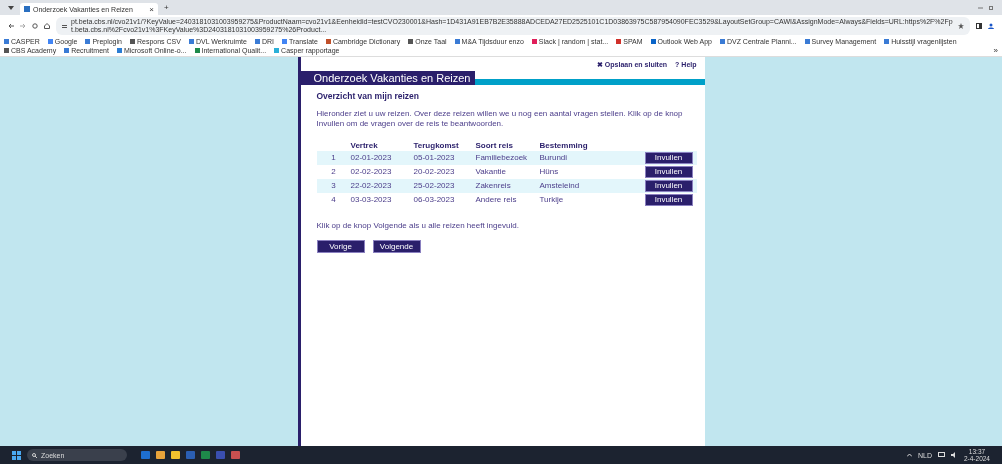 The height and width of the screenshot is (464, 1002). I want to click on search-icon, so click(34, 455).